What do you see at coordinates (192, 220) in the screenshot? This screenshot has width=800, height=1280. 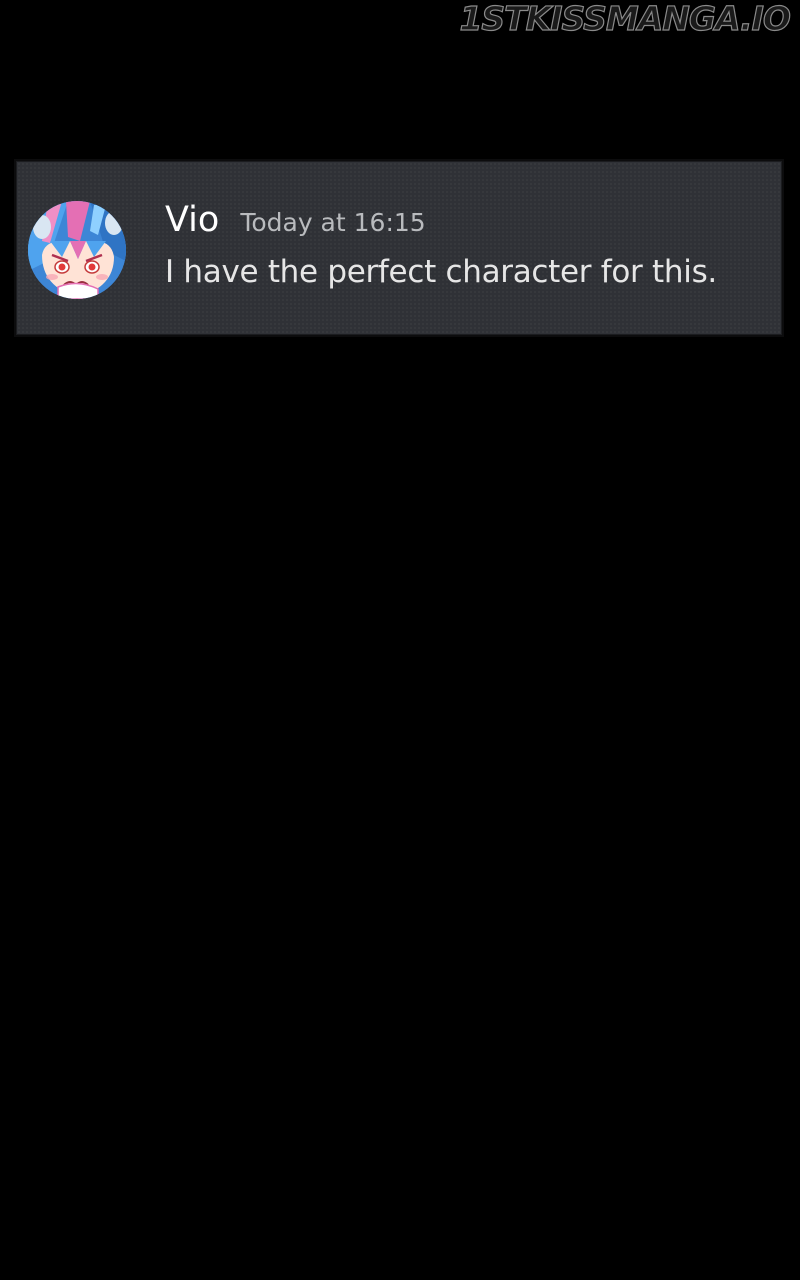 I see `username: Vio` at bounding box center [192, 220].